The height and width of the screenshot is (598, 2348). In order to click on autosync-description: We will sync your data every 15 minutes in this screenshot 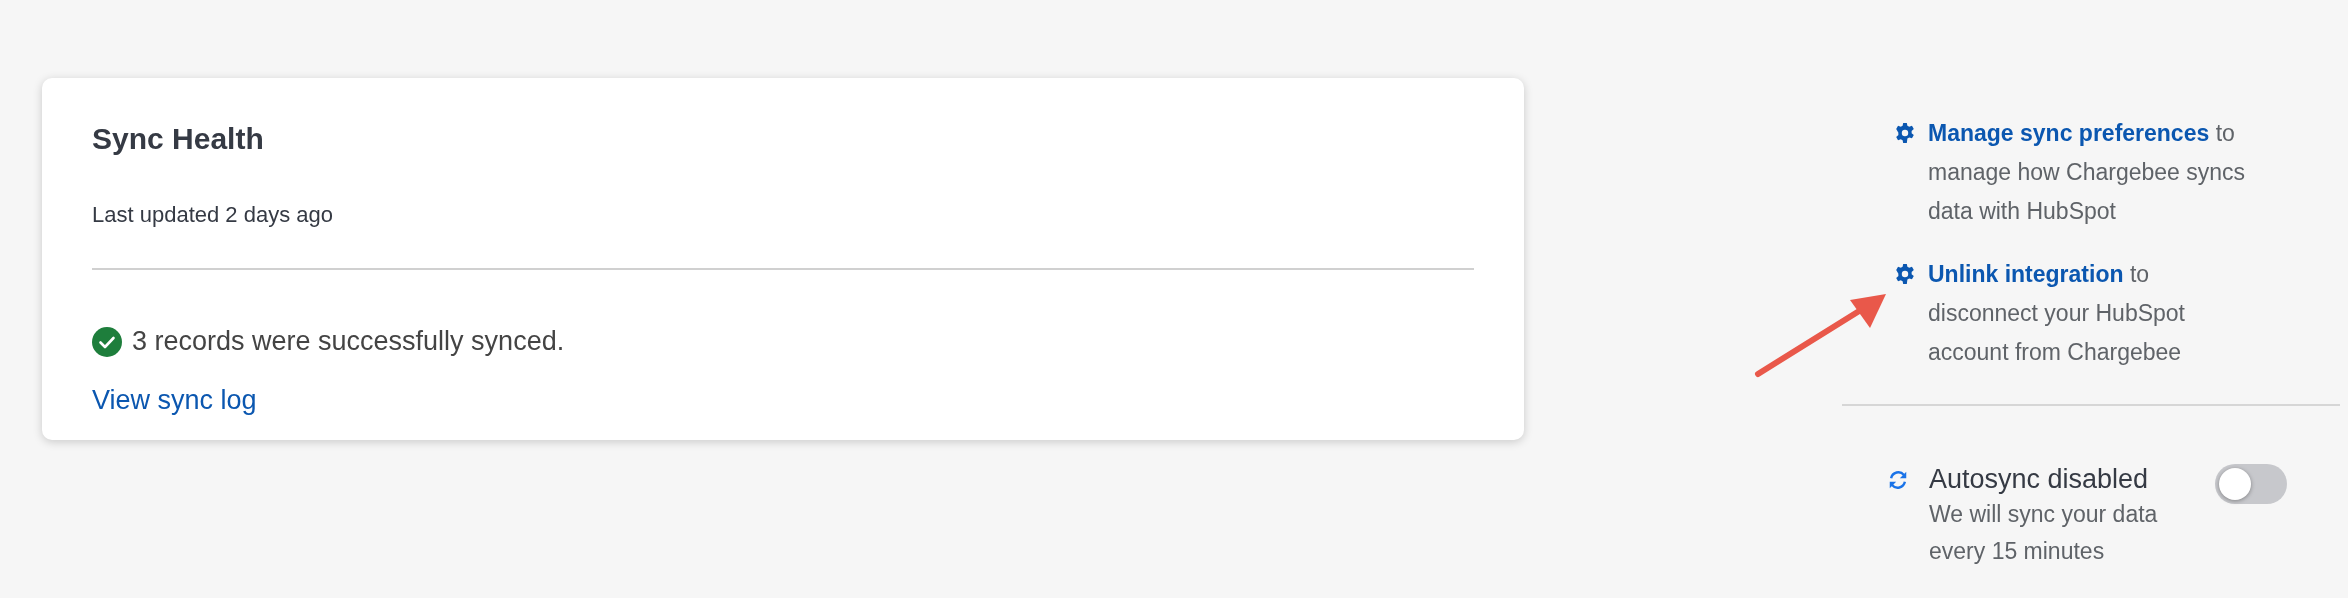, I will do `click(2044, 533)`.